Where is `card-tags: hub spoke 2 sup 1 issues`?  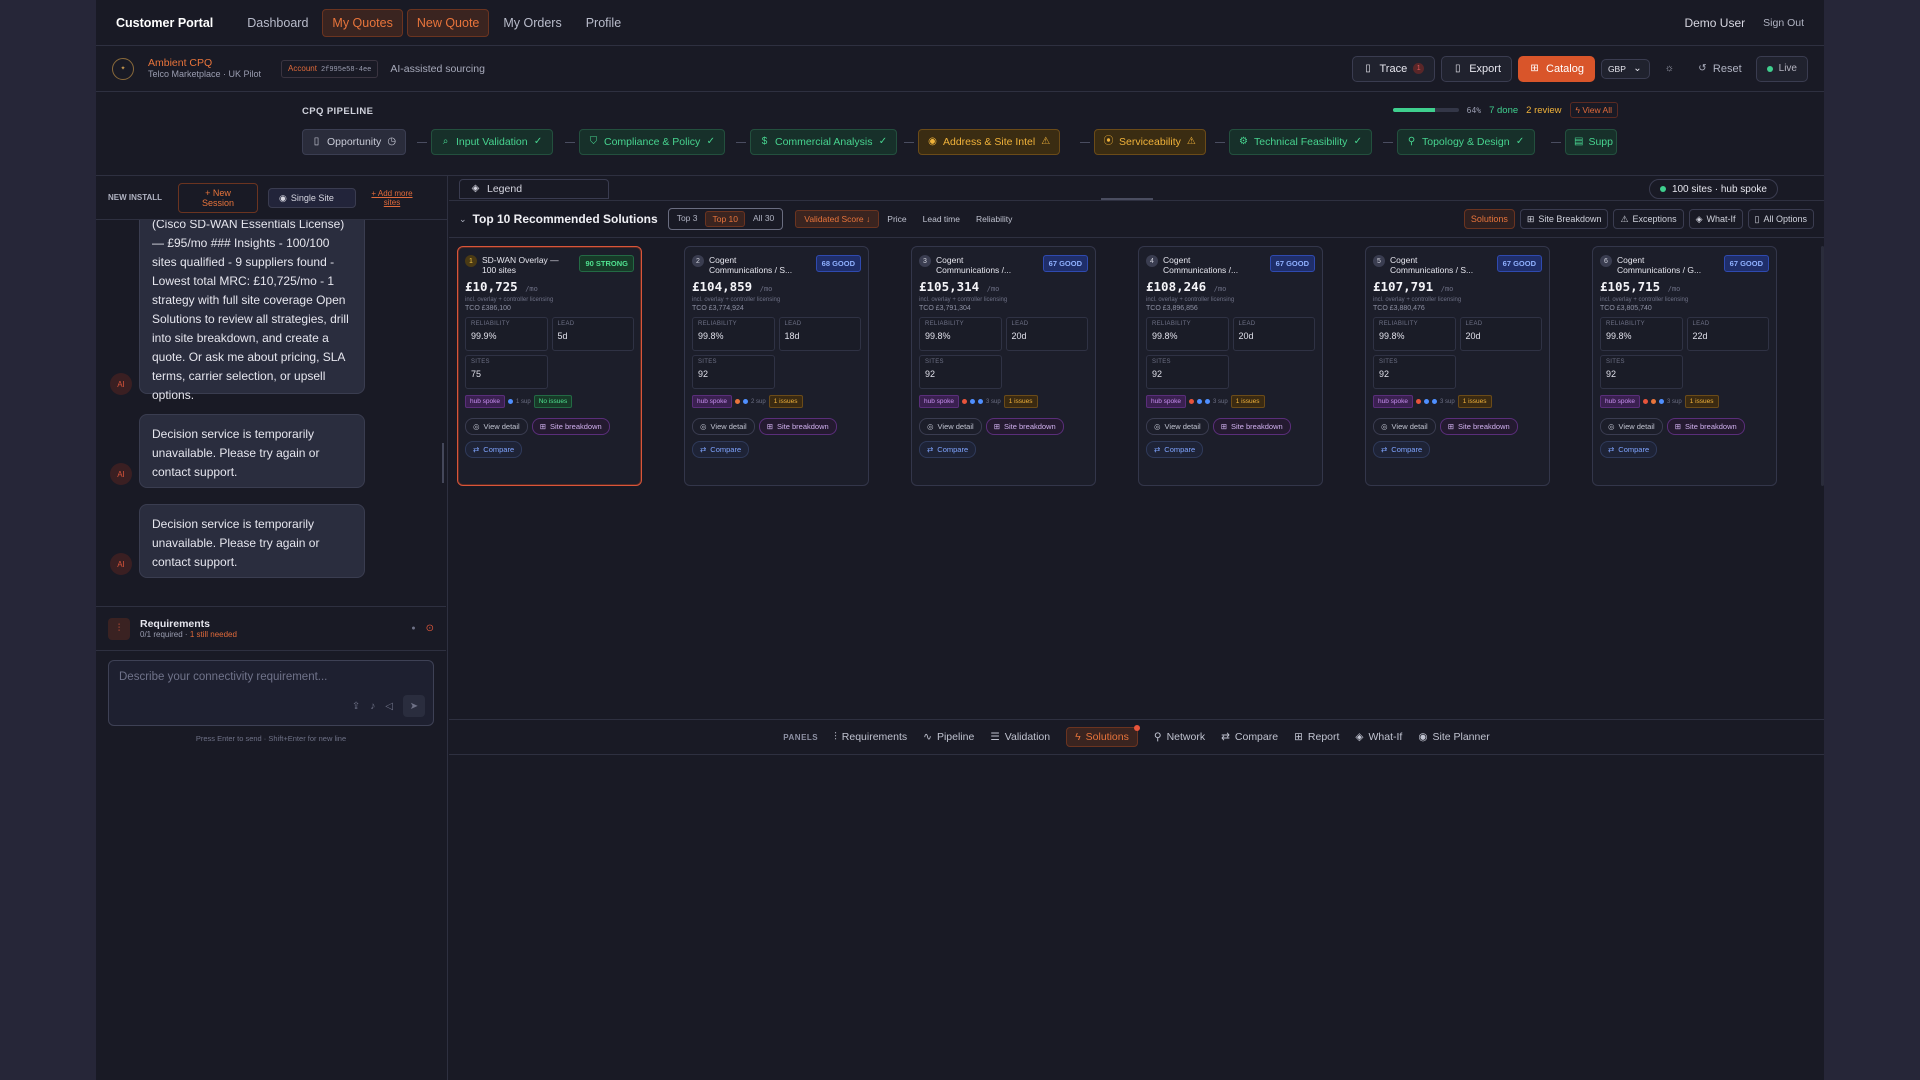 card-tags: hub spoke 2 sup 1 issues is located at coordinates (776, 401).